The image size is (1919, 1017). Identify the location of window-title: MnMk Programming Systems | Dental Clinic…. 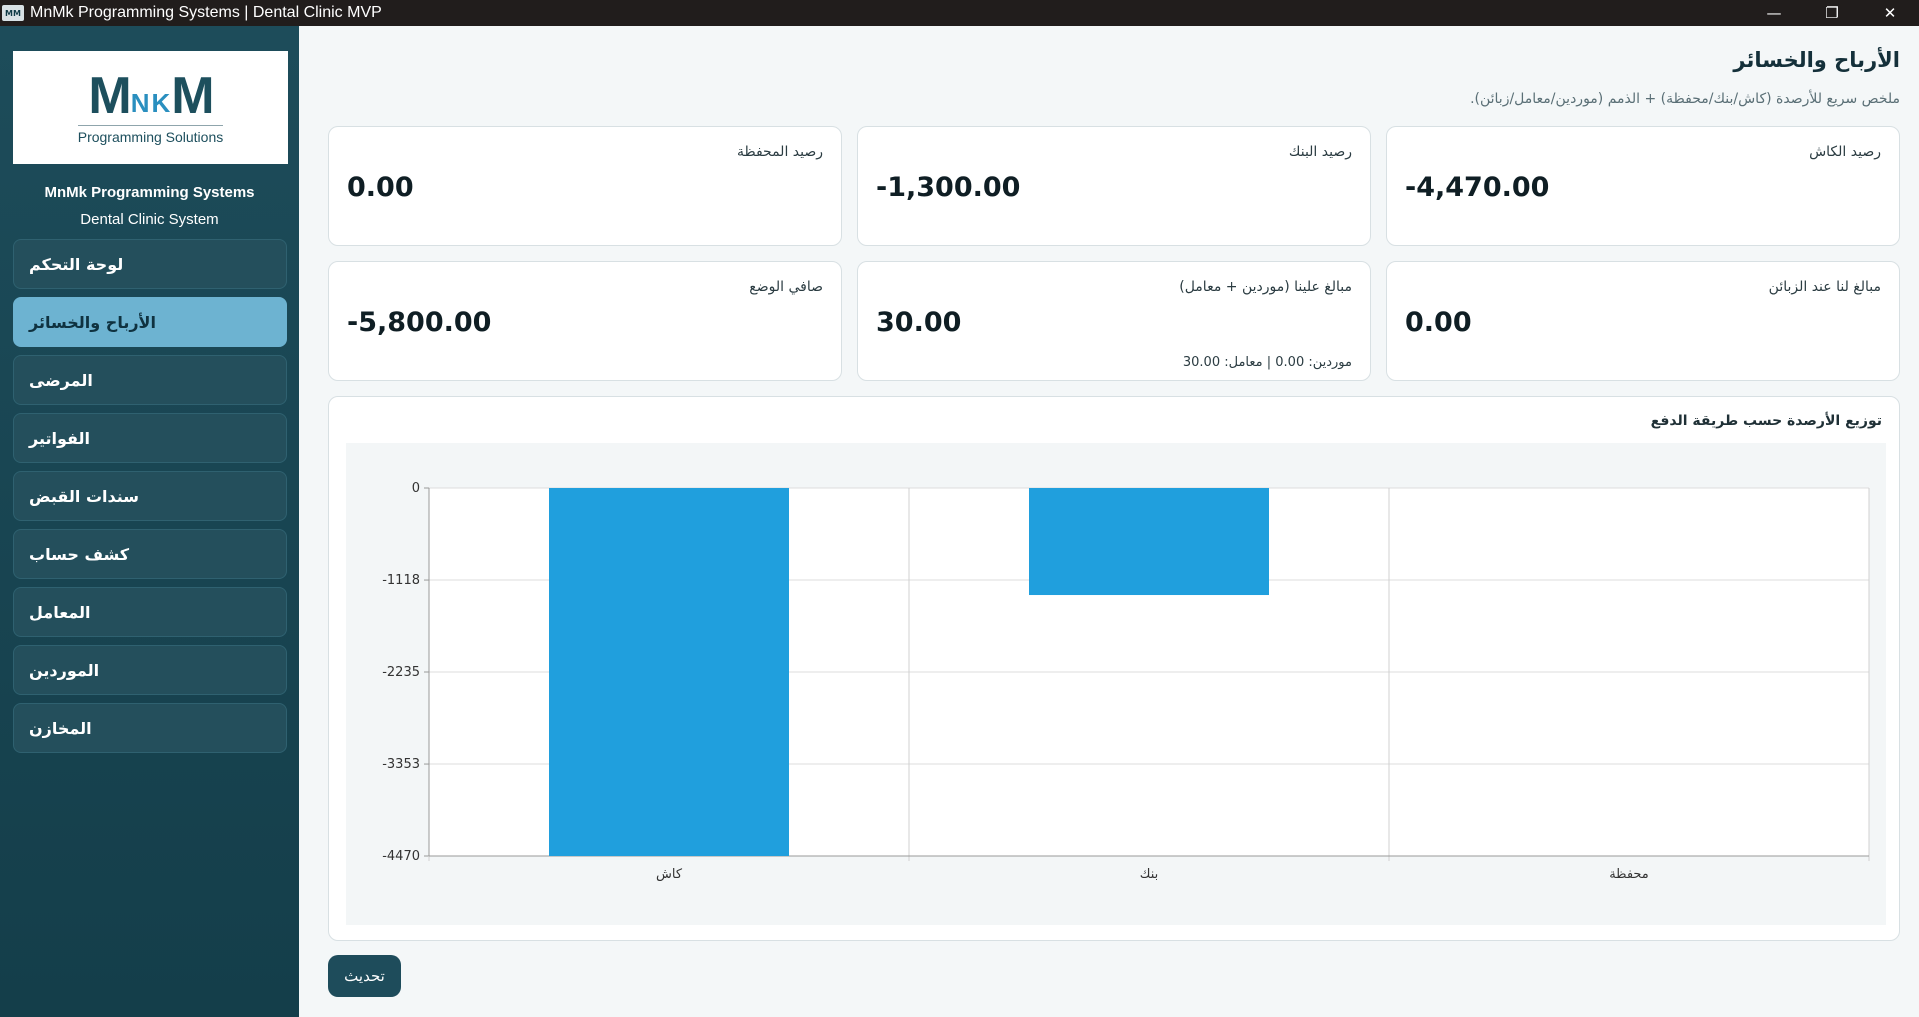
(206, 12).